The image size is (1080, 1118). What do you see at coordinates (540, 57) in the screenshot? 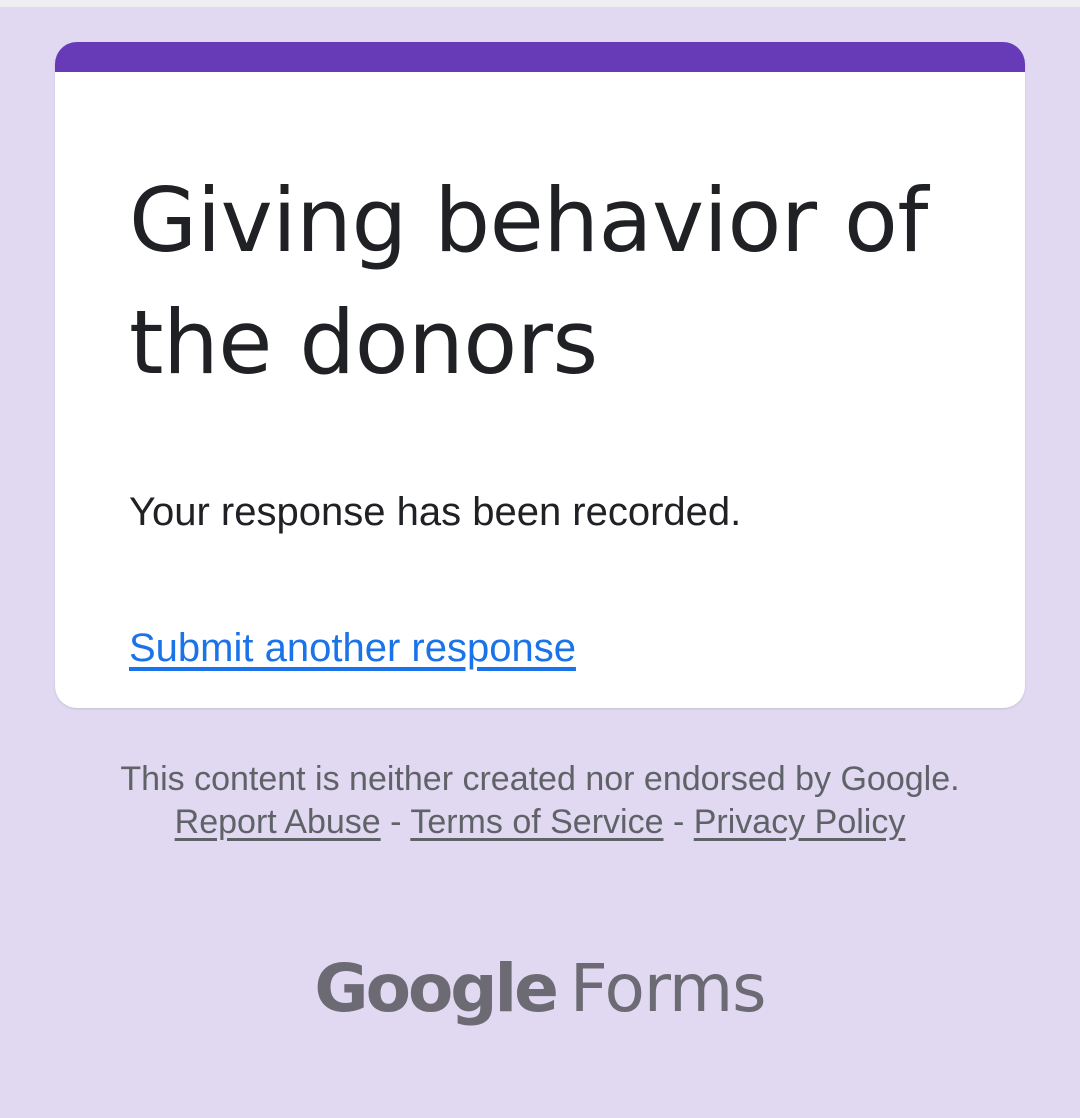
I see `card-accent-bar` at bounding box center [540, 57].